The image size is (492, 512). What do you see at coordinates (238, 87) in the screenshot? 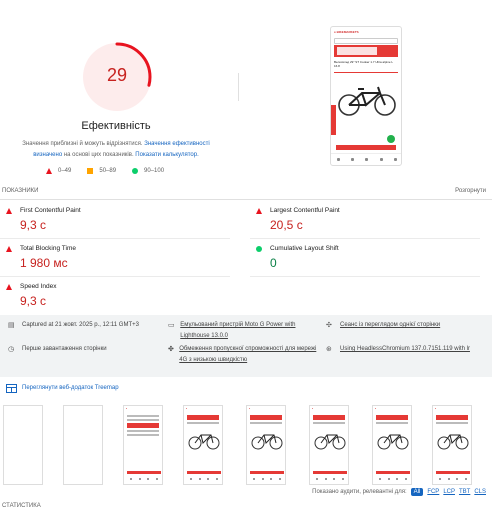
I see `divider` at bounding box center [238, 87].